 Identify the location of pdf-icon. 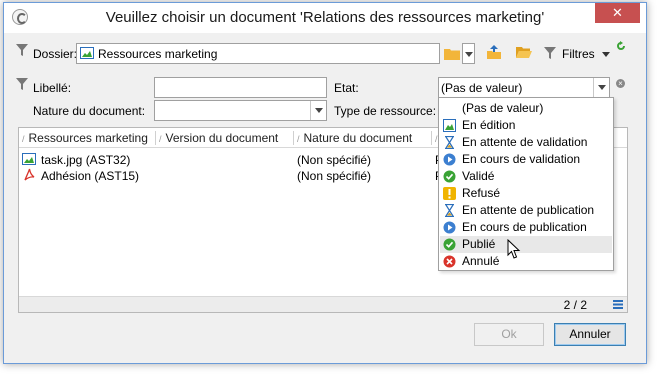
(29, 174).